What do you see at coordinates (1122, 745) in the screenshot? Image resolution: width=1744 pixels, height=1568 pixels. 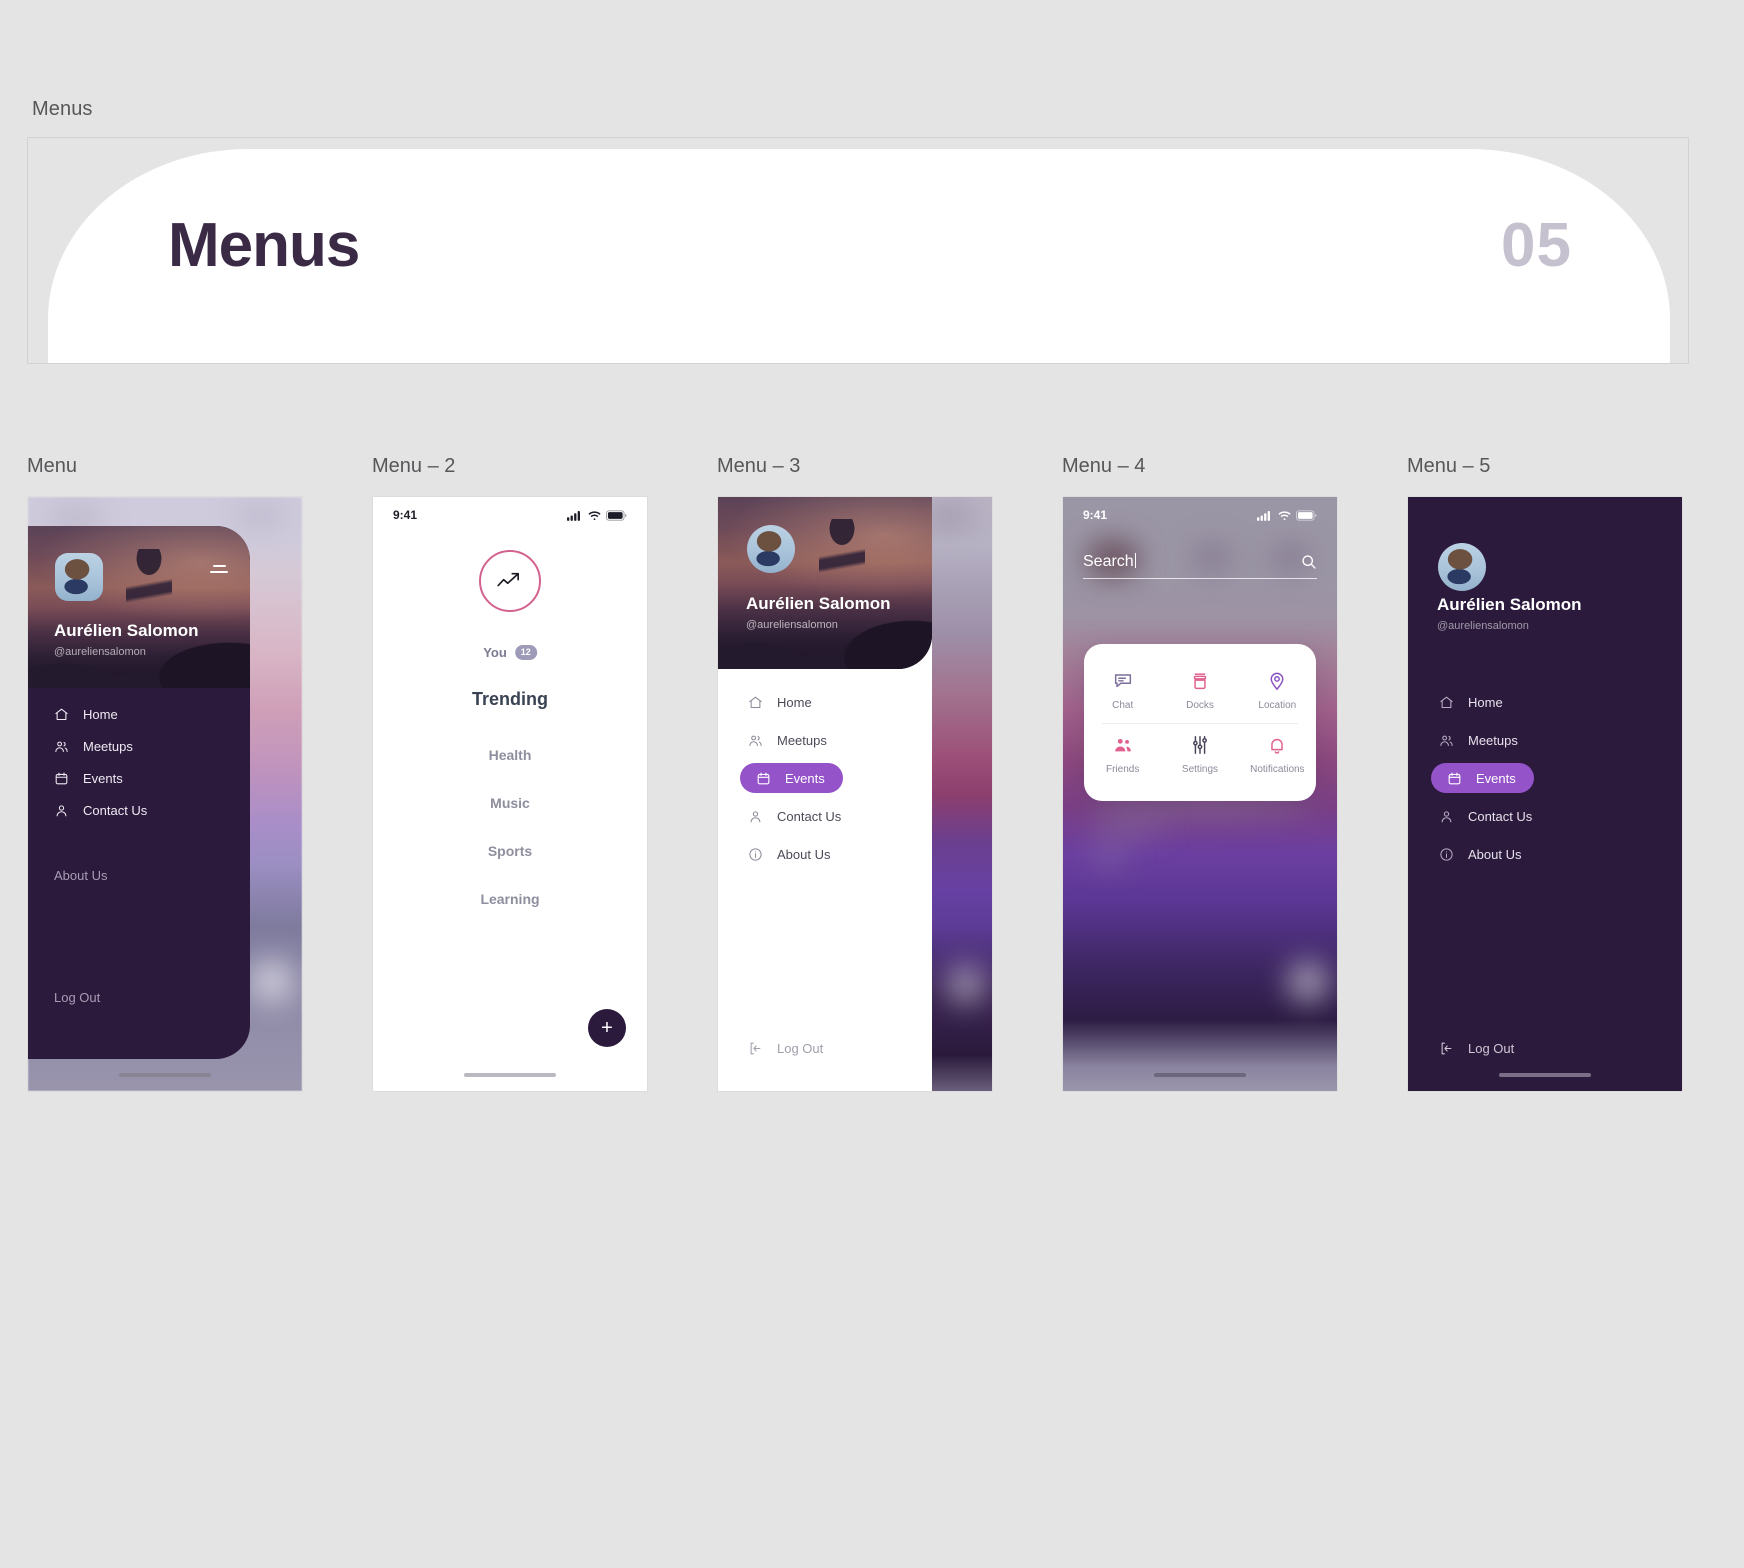 I see `friends-icon` at bounding box center [1122, 745].